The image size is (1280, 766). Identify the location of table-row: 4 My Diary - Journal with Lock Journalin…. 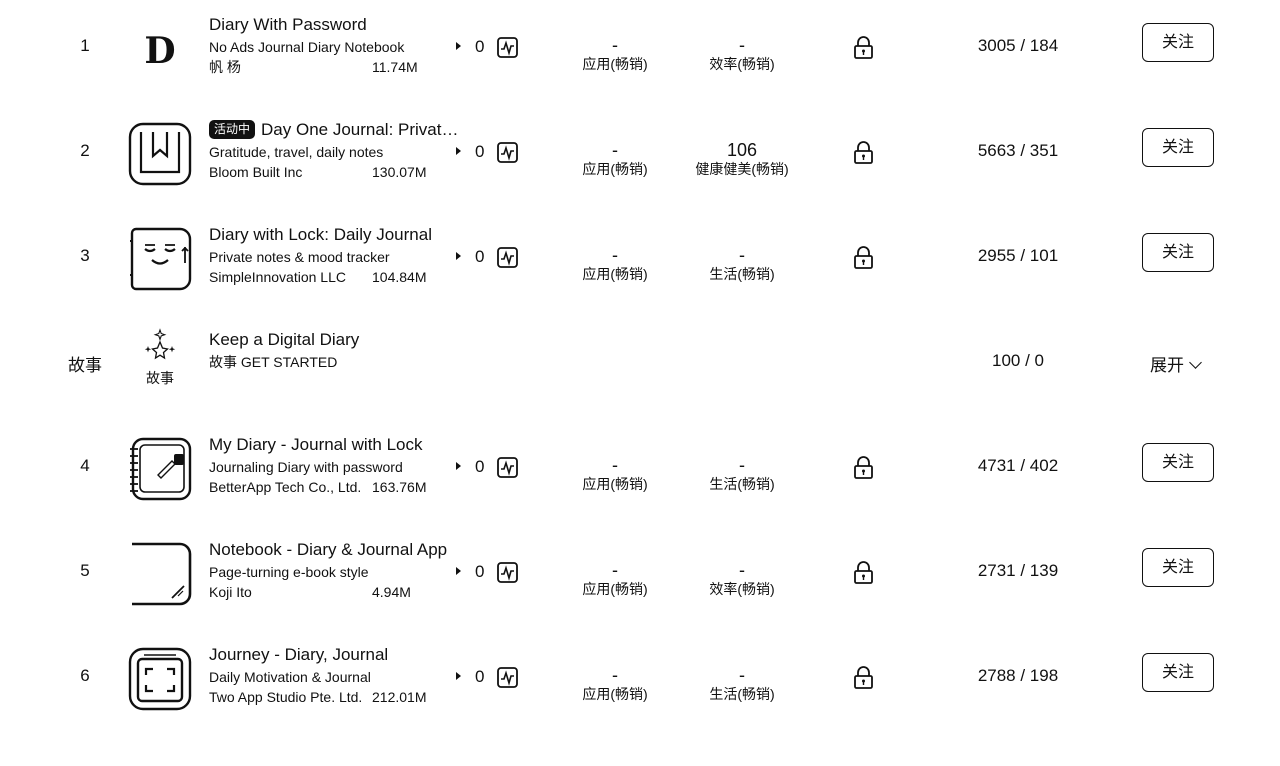
(640, 477).